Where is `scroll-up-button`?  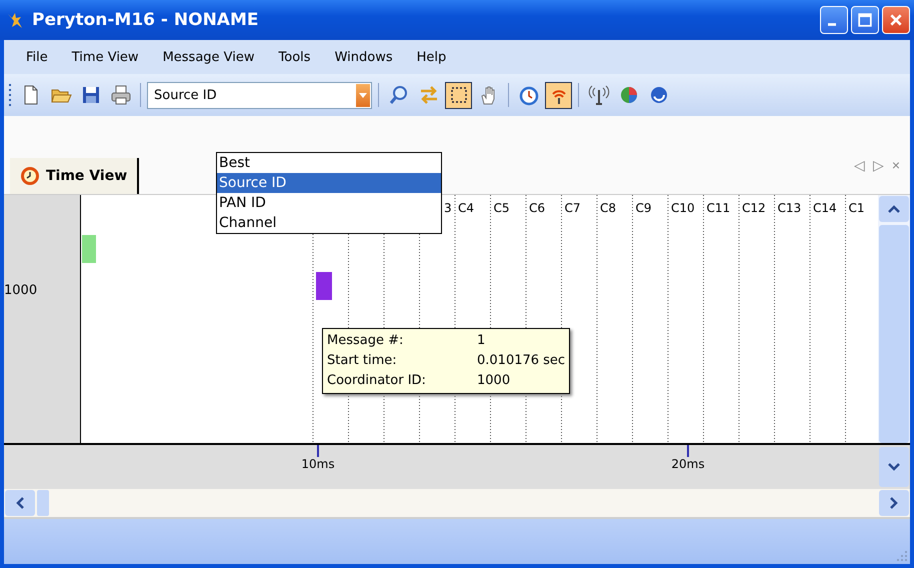 scroll-up-button is located at coordinates (894, 209).